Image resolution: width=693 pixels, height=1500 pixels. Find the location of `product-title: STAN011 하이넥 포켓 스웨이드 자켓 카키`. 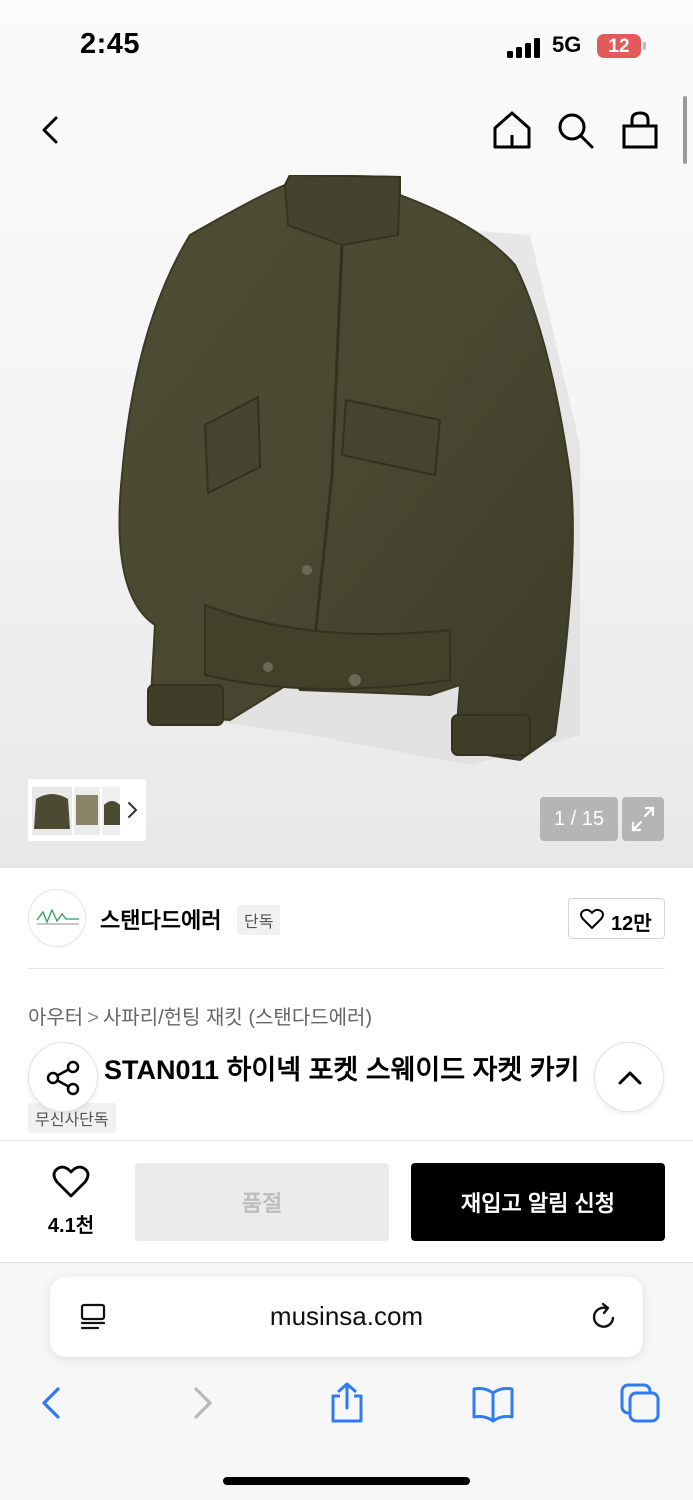

product-title: STAN011 하이넥 포켓 스웨이드 자켓 카키 is located at coordinates (342, 1070).